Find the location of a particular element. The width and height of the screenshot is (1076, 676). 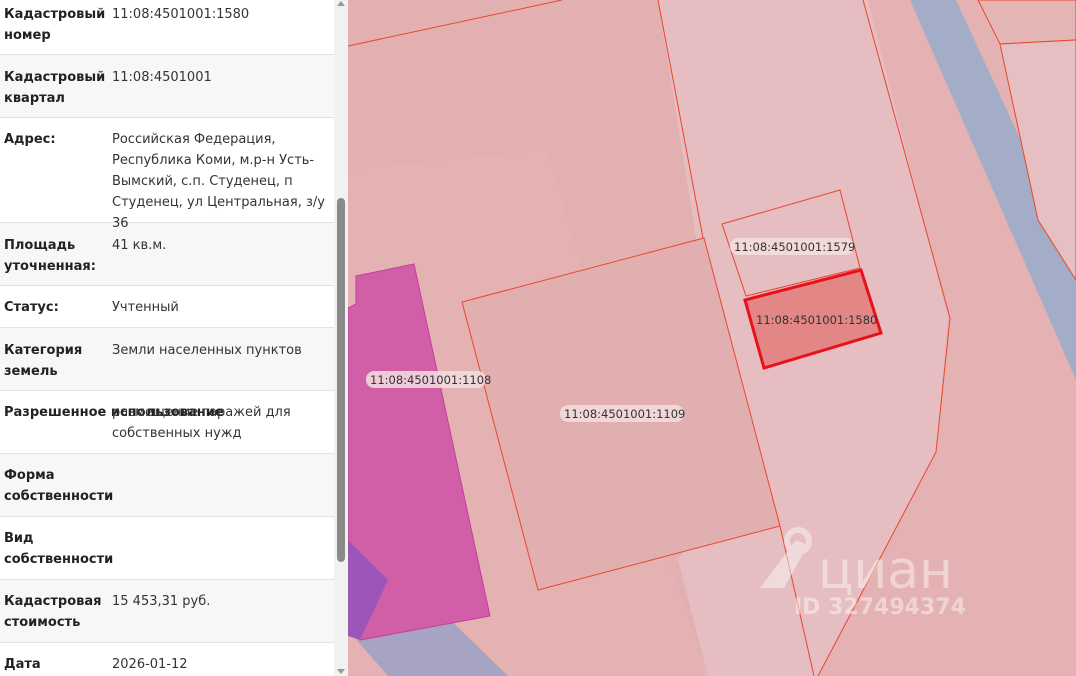

row-ownership-type: Вид собственности is located at coordinates (167, 548).